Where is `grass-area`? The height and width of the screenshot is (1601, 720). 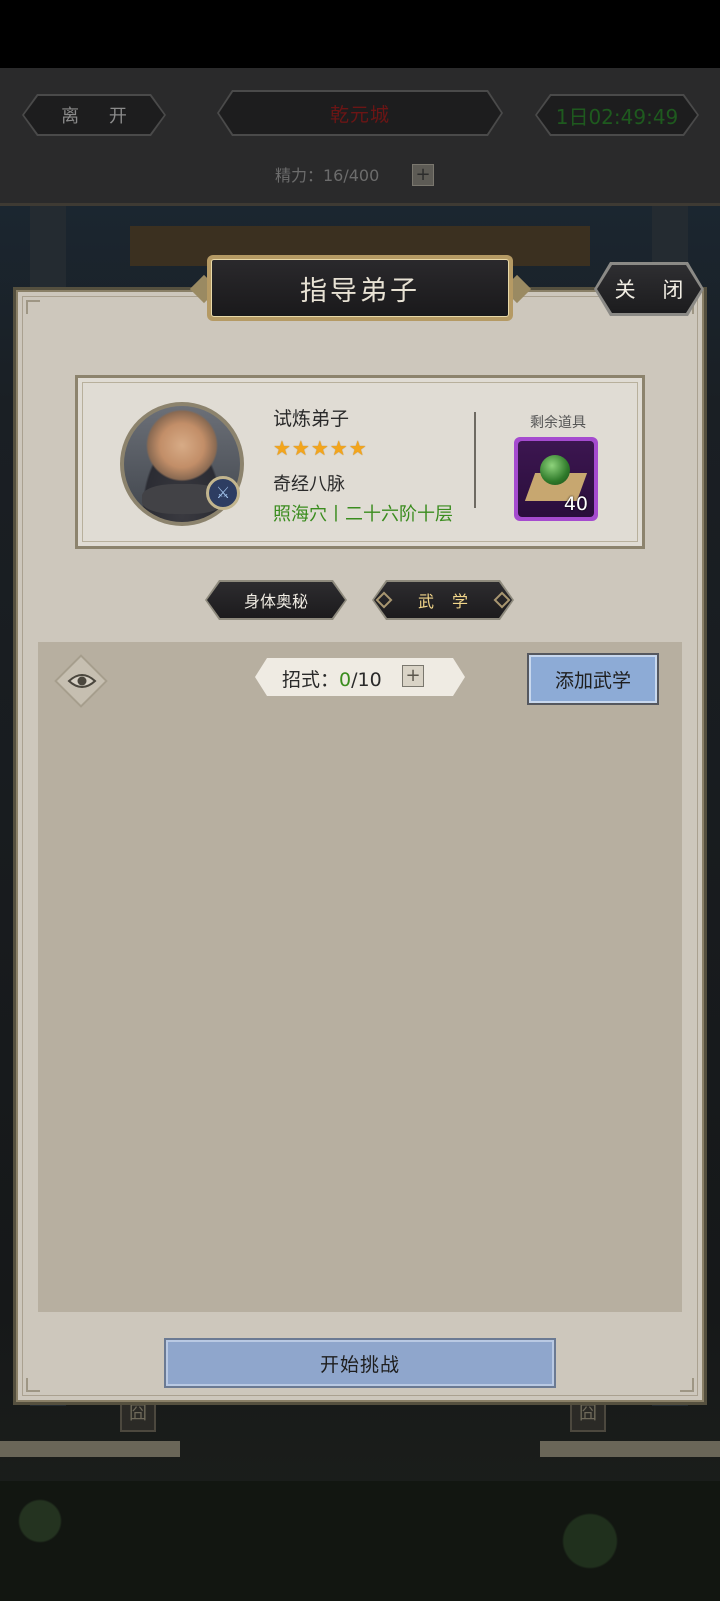 grass-area is located at coordinates (360, 1541).